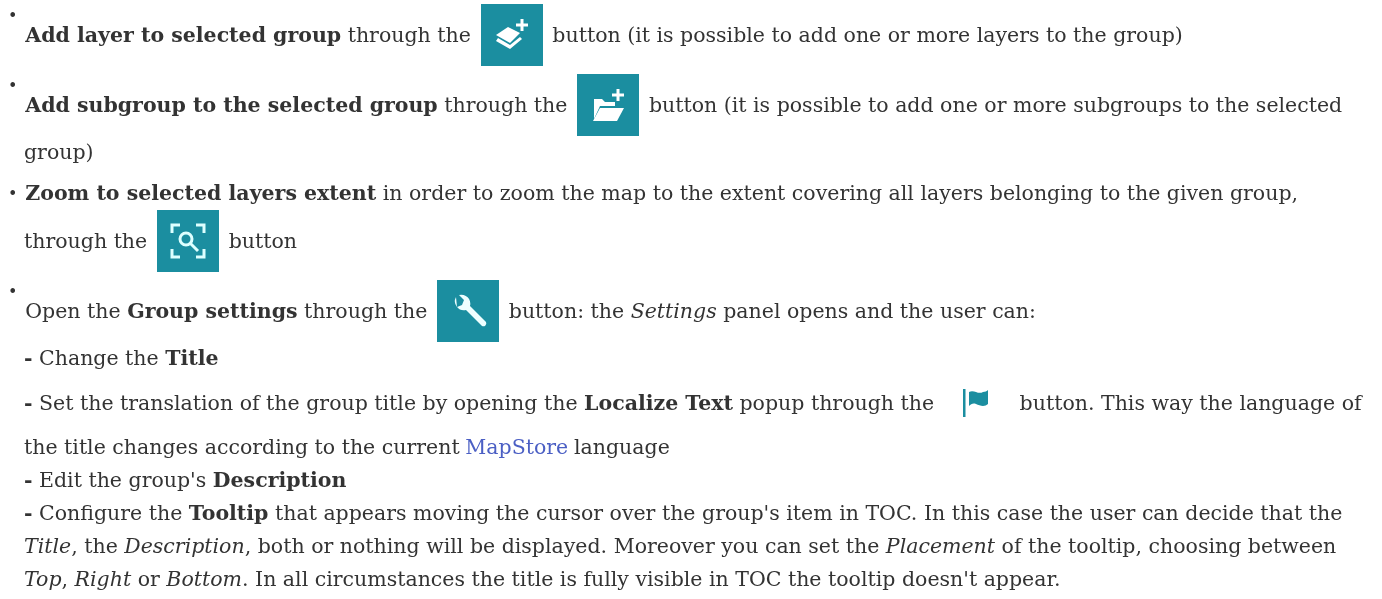 The width and height of the screenshot is (1382, 599). Describe the element at coordinates (511, 35) in the screenshot. I see `layers-plus-icon` at that location.